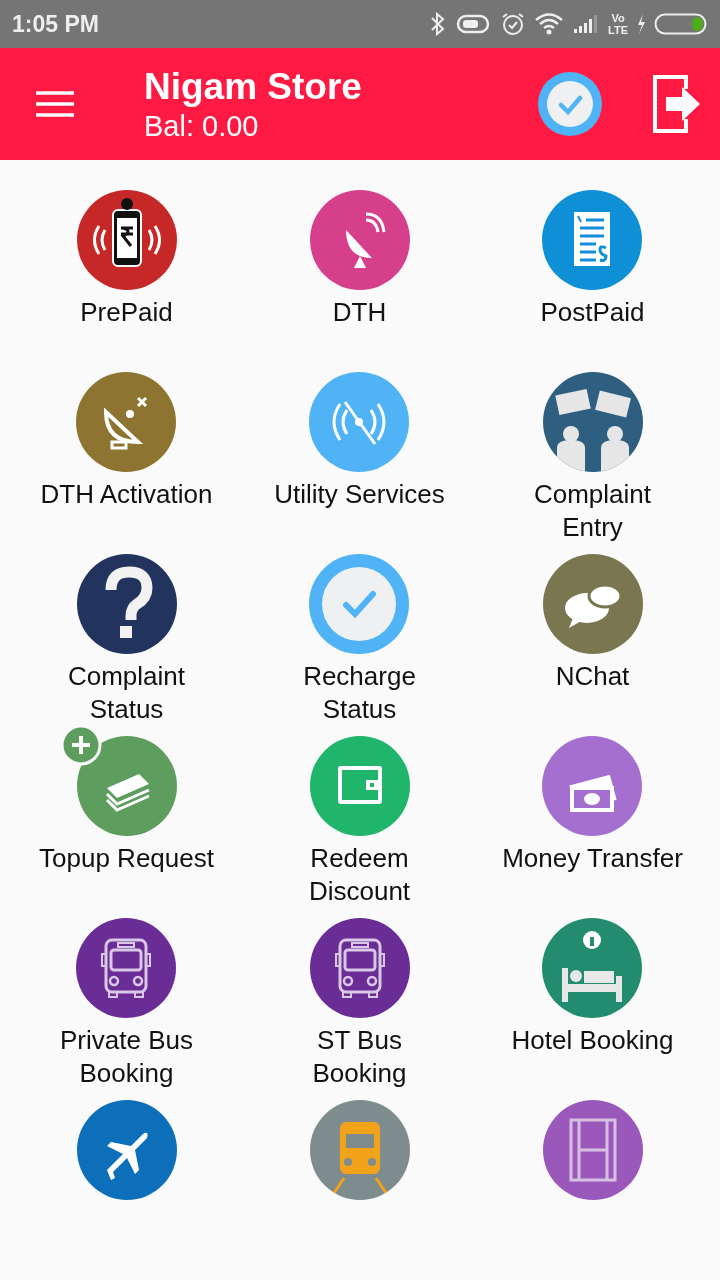 This screenshot has height=1280, width=720. I want to click on service-tile: Redeem Discount, so click(359, 827).